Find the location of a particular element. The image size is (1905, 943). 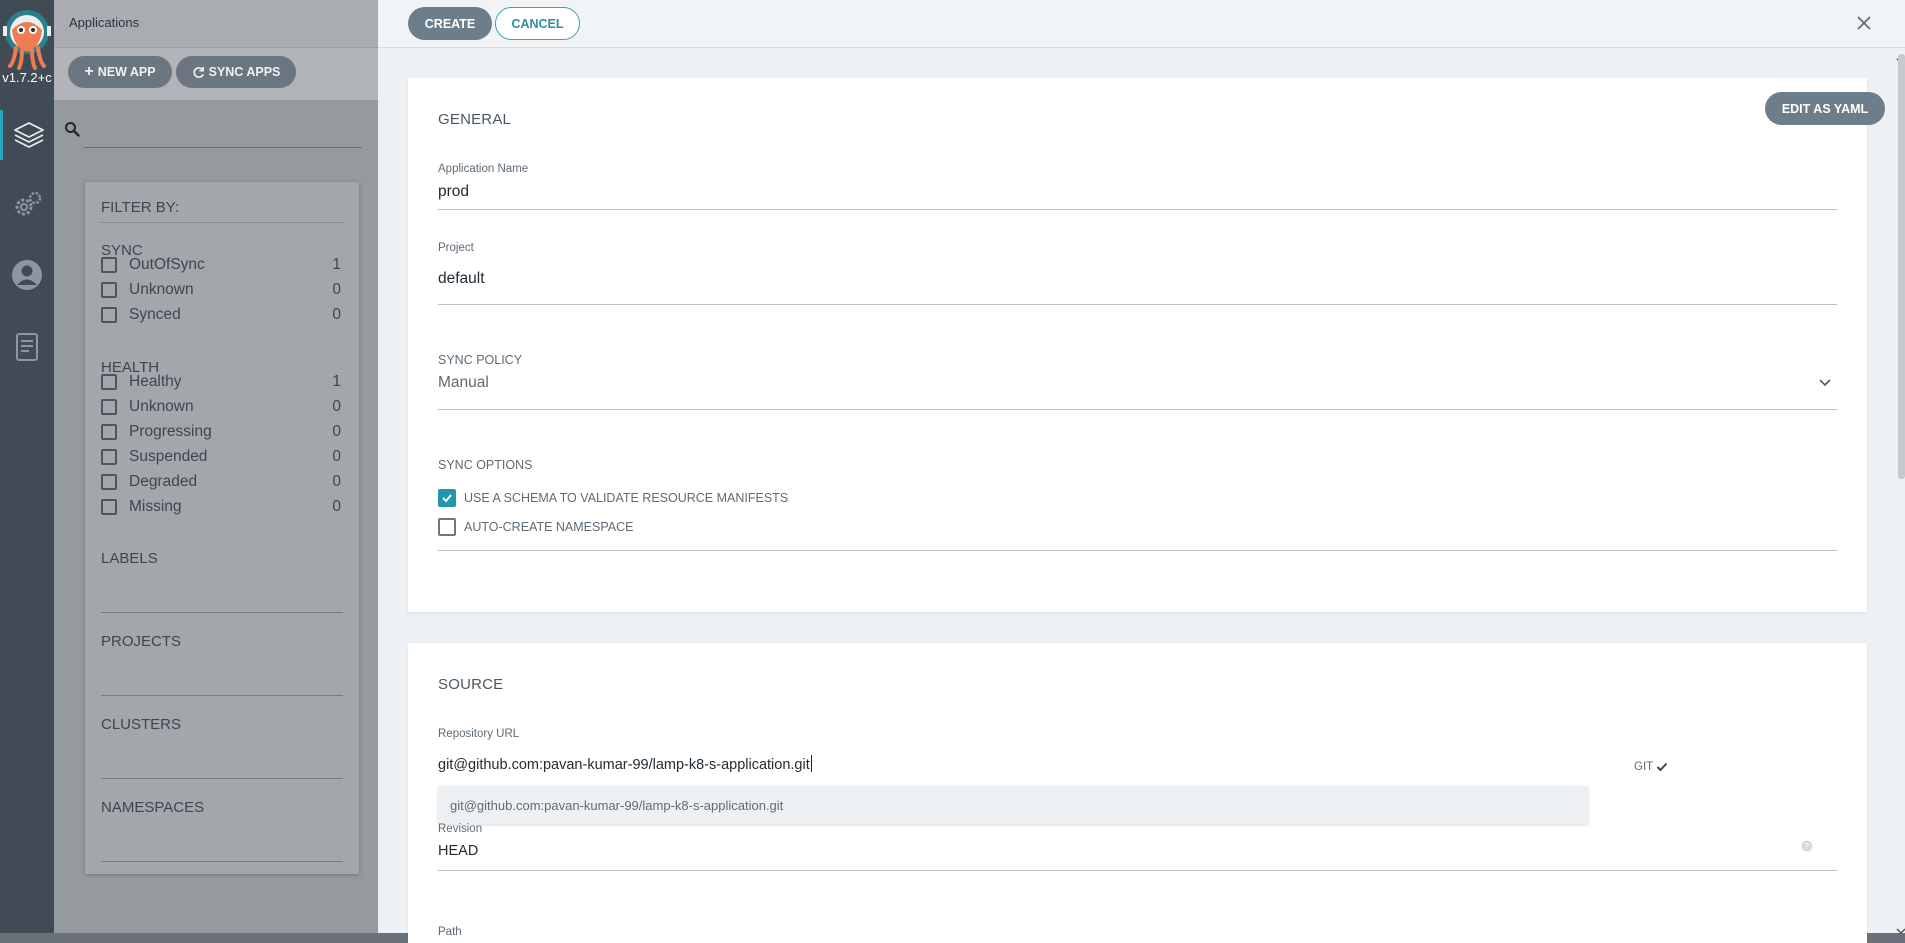

filter-row-outofsync: OutOfSync 1 is located at coordinates (221, 265).